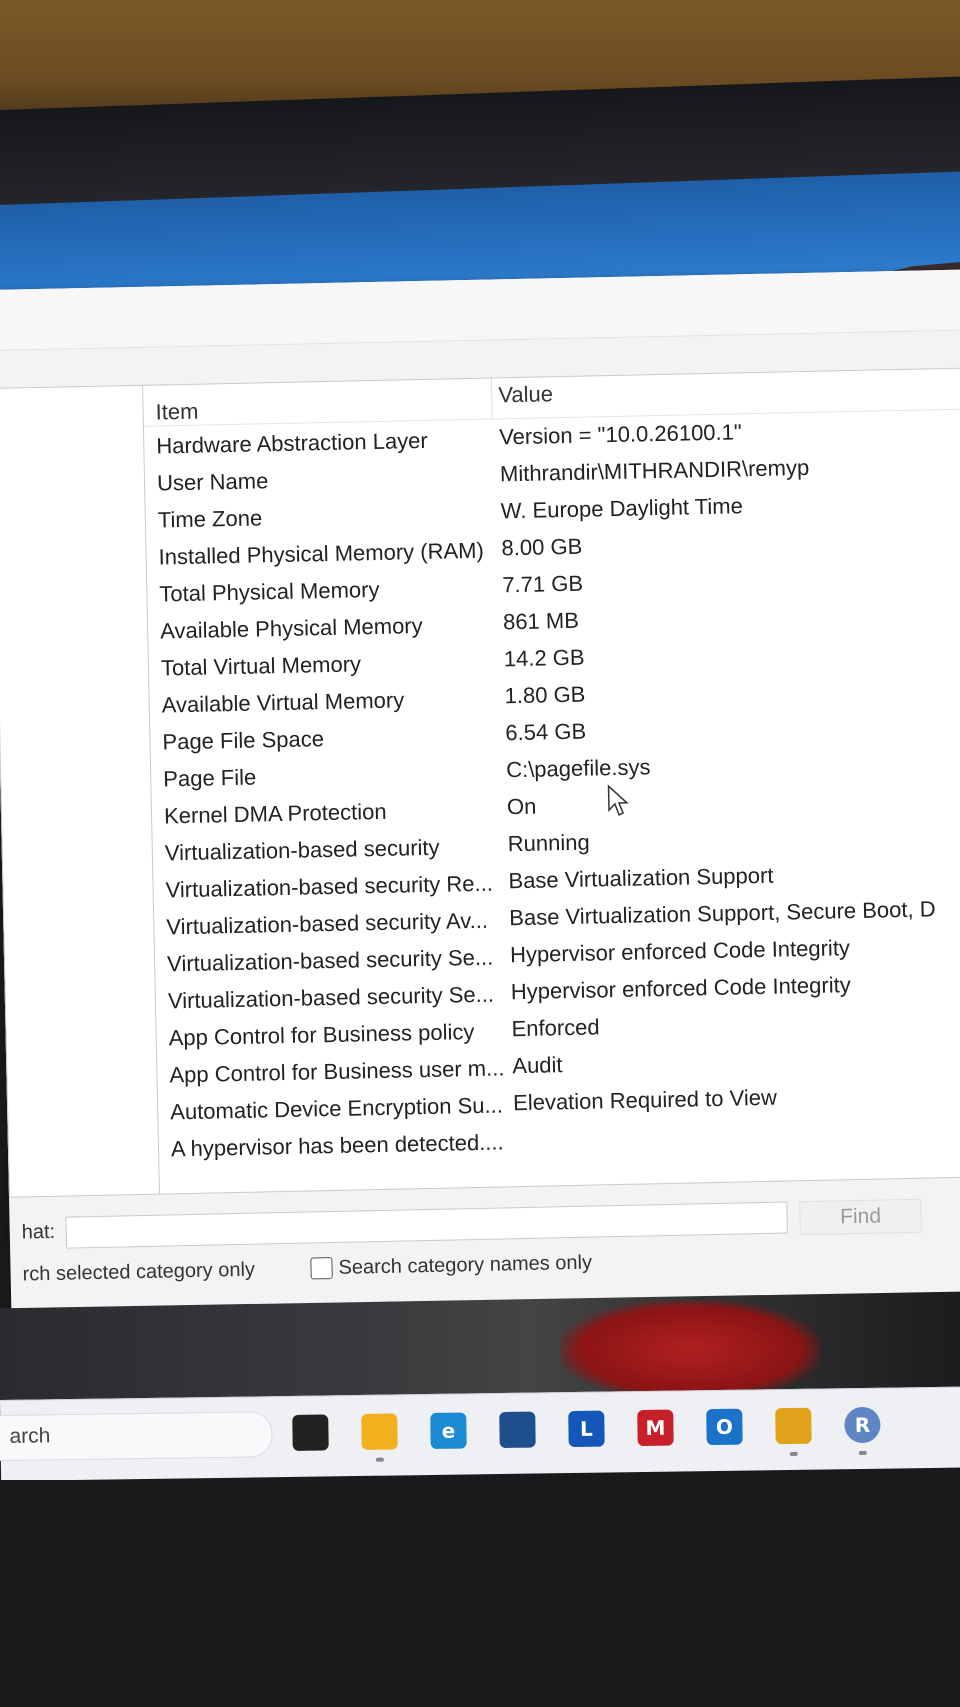 The width and height of the screenshot is (960, 1707). What do you see at coordinates (379, 1431) in the screenshot?
I see `file-explorer-icon` at bounding box center [379, 1431].